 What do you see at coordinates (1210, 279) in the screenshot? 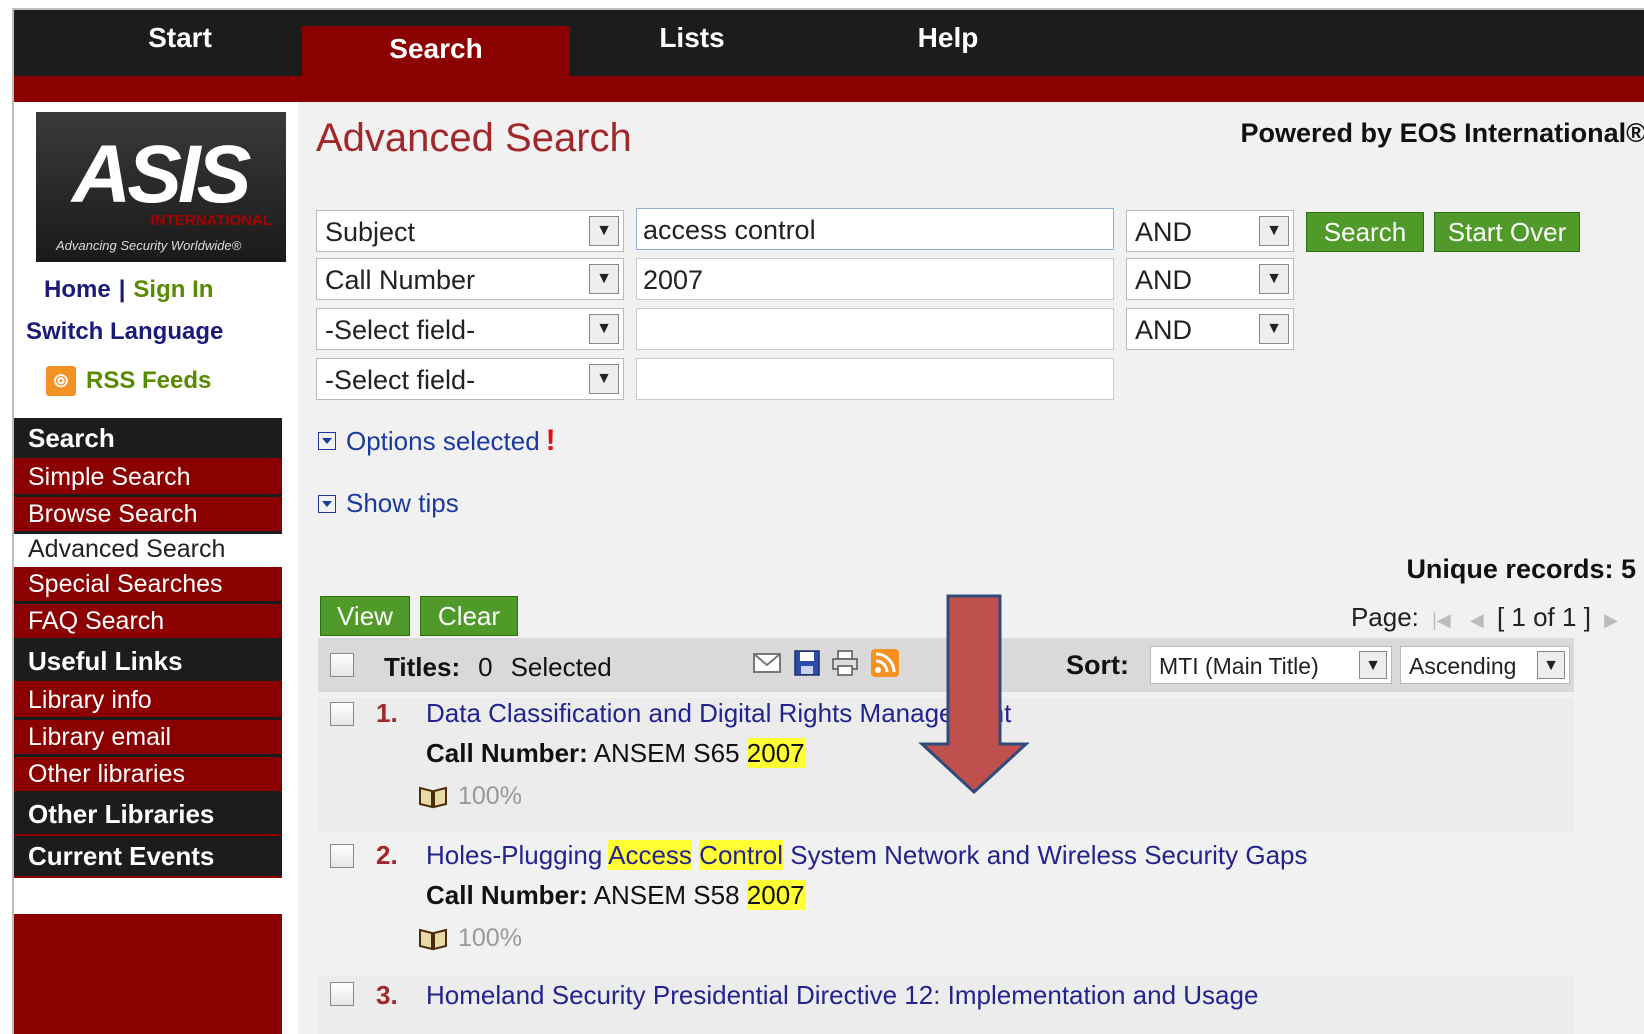
I see `operator-select-2: AND ▼` at bounding box center [1210, 279].